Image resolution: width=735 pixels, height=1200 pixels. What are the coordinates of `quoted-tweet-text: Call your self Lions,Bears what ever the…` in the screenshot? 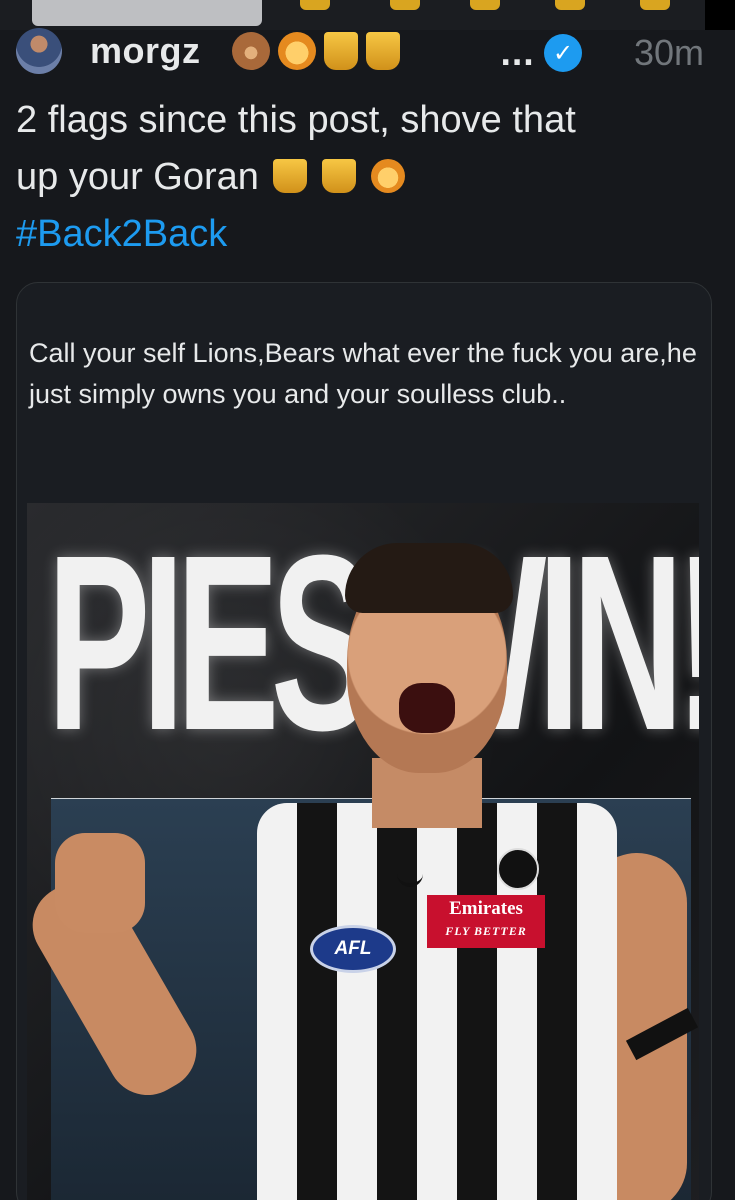 It's located at (363, 373).